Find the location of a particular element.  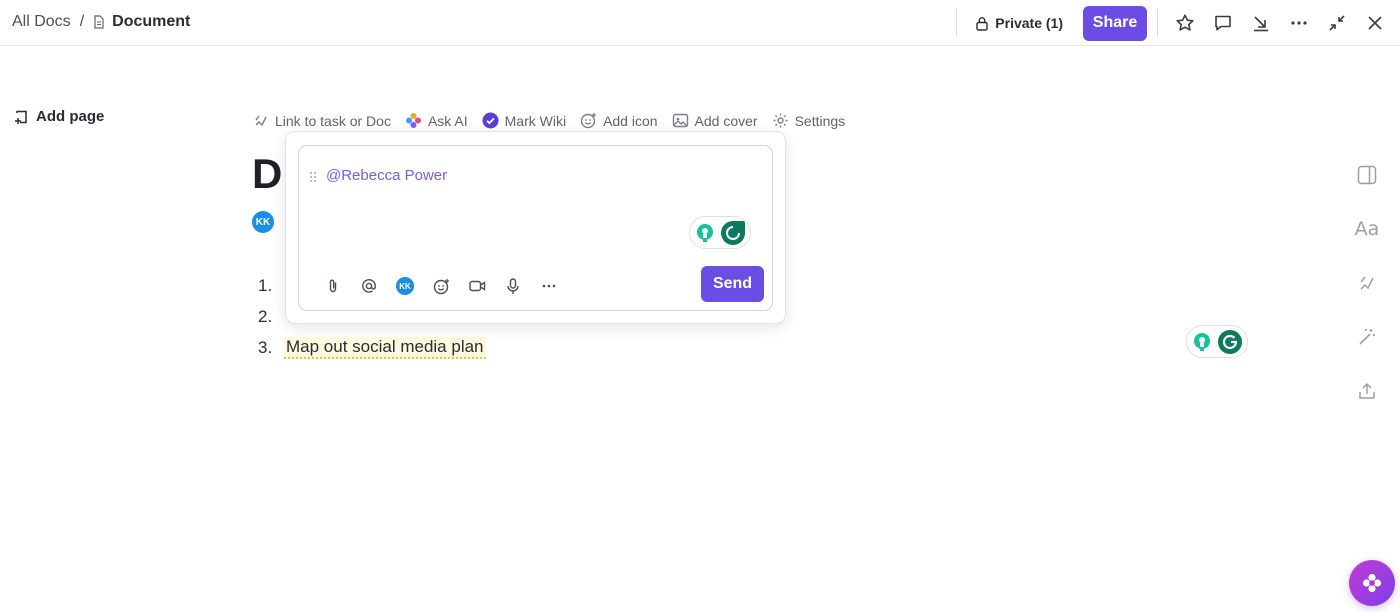

comment-icon is located at coordinates (1223, 23).